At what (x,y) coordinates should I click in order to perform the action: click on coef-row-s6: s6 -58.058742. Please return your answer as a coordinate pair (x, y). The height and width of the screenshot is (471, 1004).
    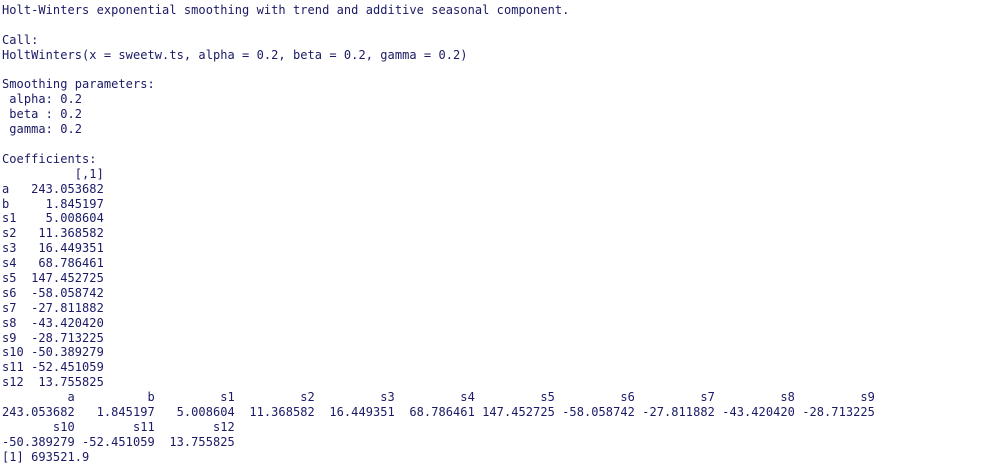
    Looking at the image, I should click on (53, 292).